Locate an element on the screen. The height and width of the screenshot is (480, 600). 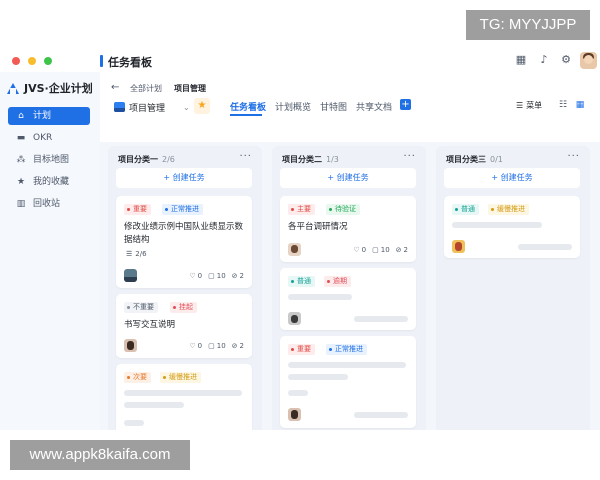
task-card: 普通 缓慢推进 is located at coordinates (512, 227).